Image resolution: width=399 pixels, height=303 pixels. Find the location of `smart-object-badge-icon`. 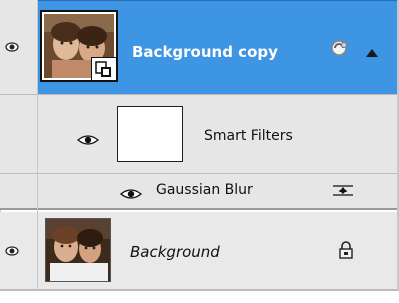

smart-object-badge-icon is located at coordinates (104, 69).